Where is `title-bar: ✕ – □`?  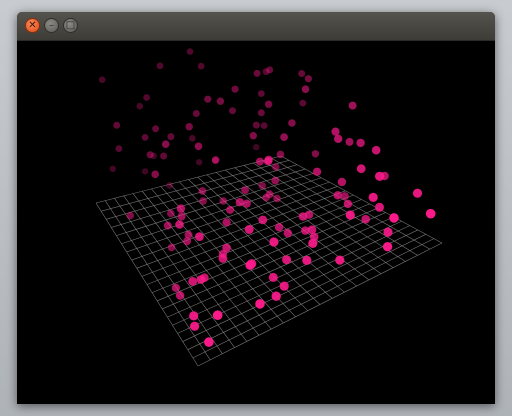
title-bar: ✕ – □ is located at coordinates (256, 26).